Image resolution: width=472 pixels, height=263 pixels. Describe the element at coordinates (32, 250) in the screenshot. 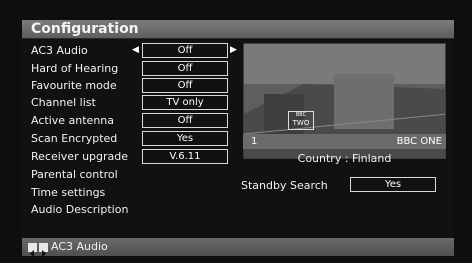

I see `left-arrow-key-icon` at that location.